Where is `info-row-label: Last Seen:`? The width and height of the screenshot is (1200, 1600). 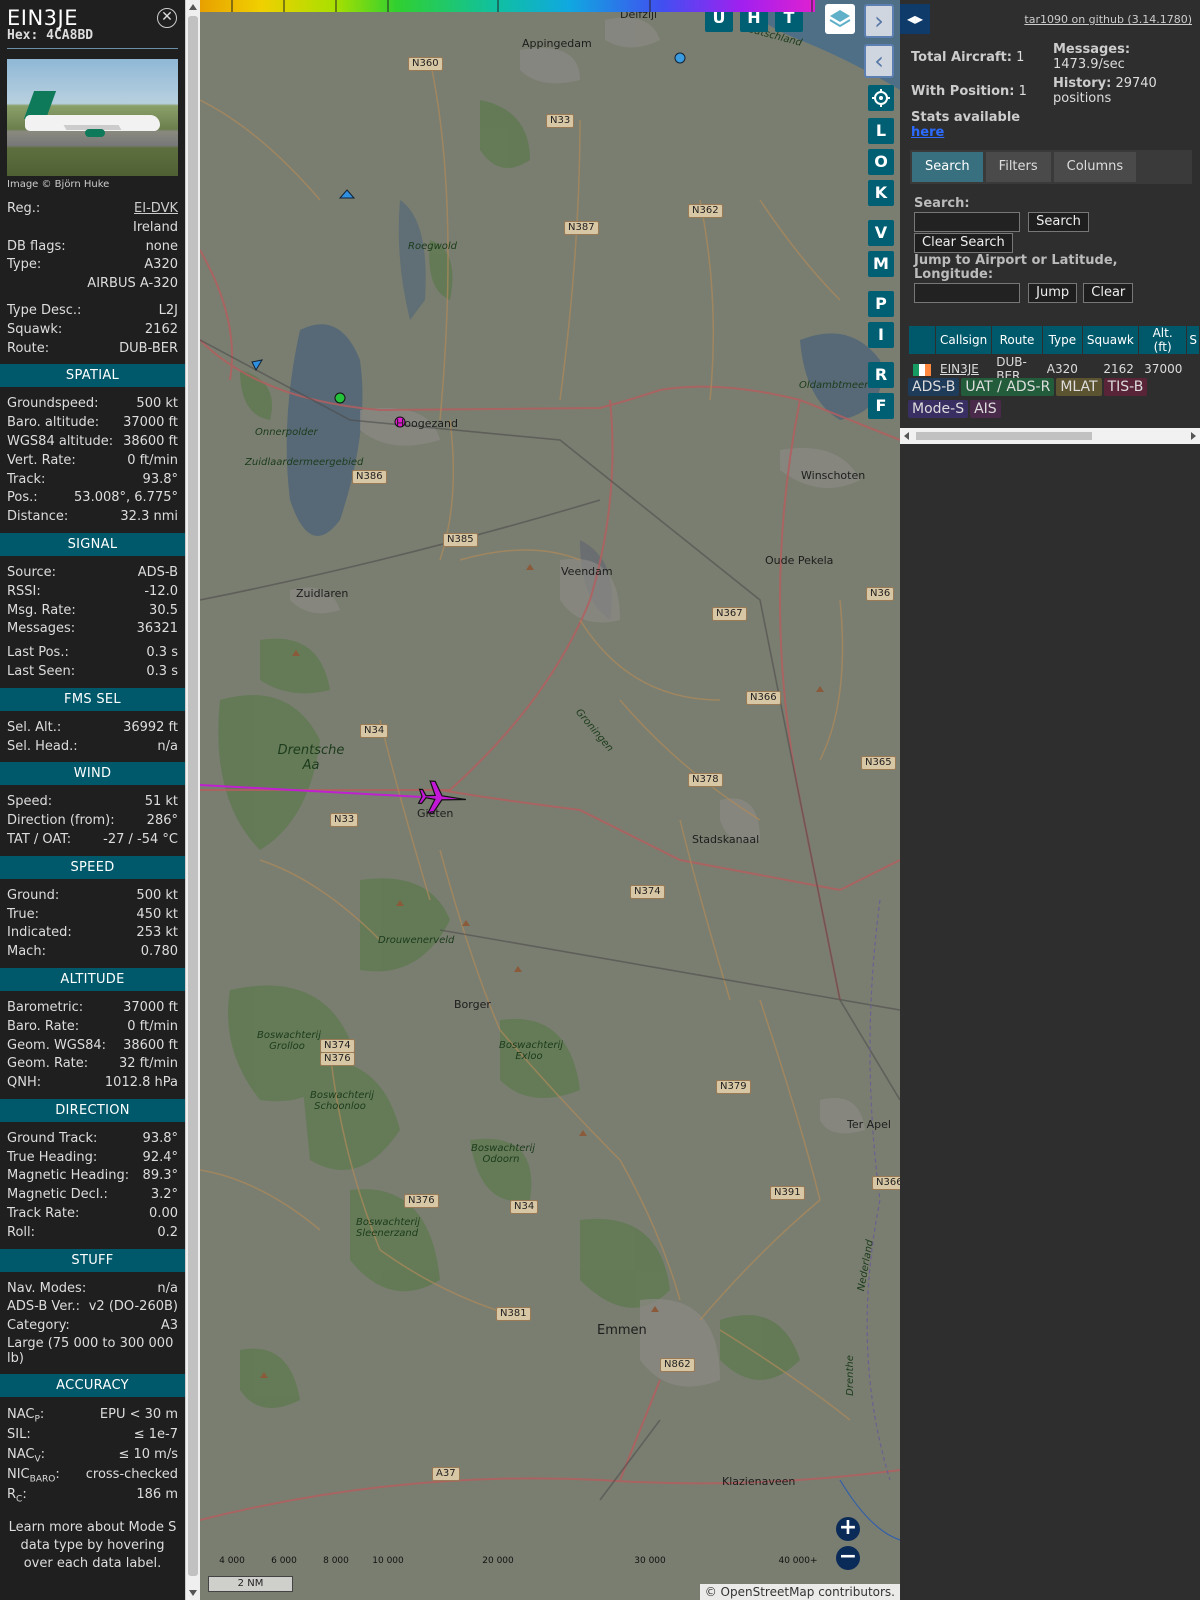
info-row-label: Last Seen: is located at coordinates (41, 671).